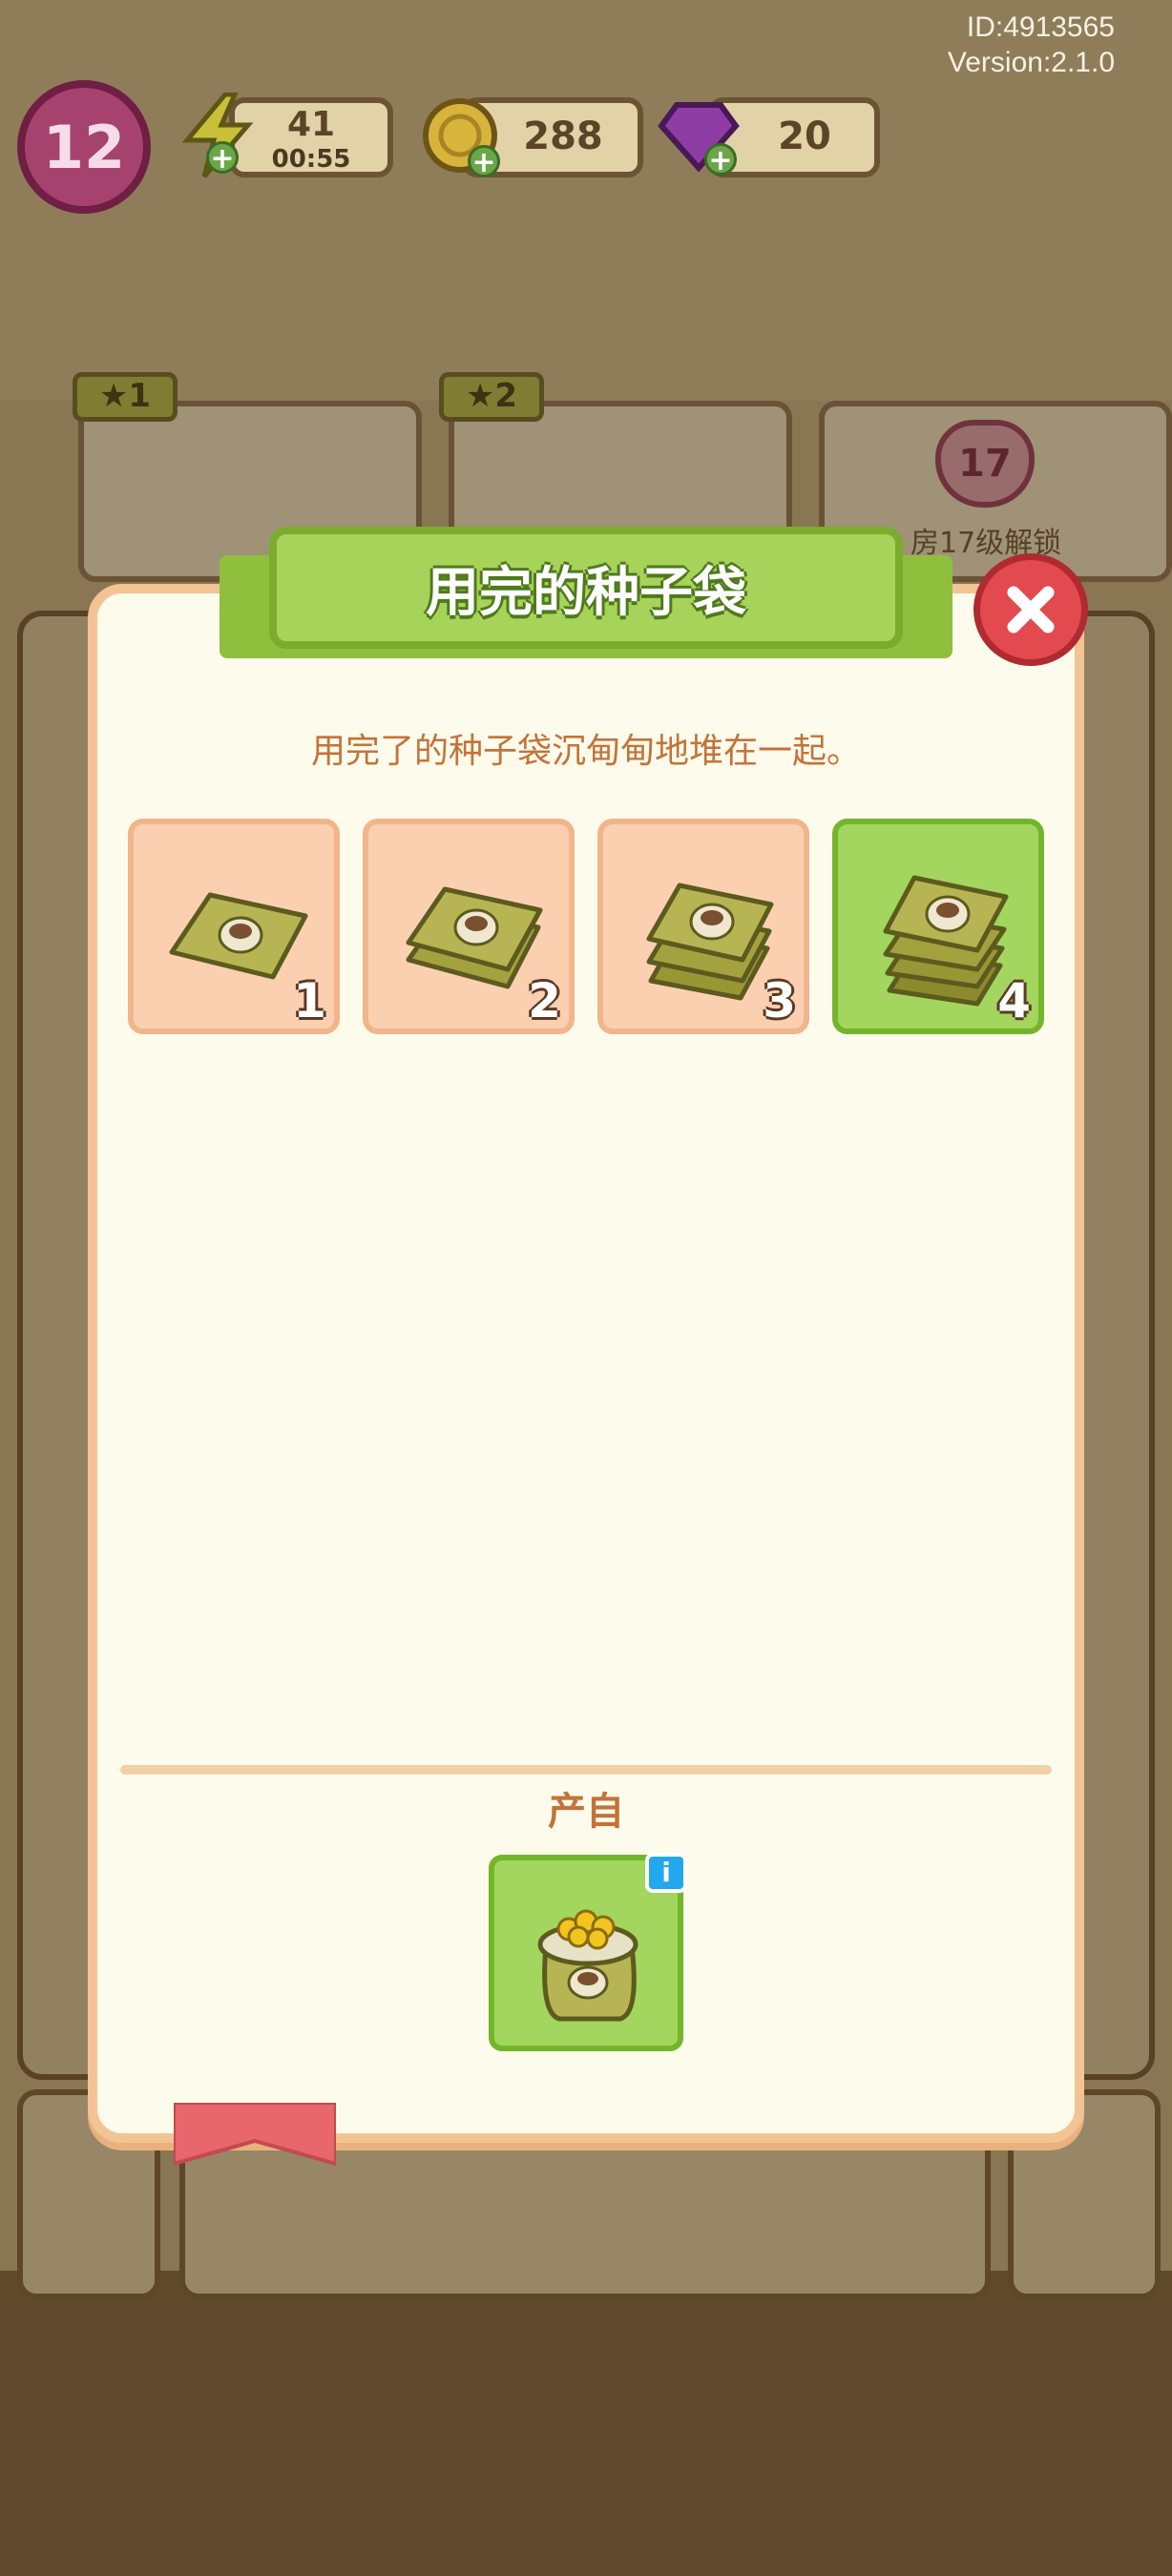 The height and width of the screenshot is (2576, 1172). What do you see at coordinates (223, 158) in the screenshot?
I see `add-energy-button: +` at bounding box center [223, 158].